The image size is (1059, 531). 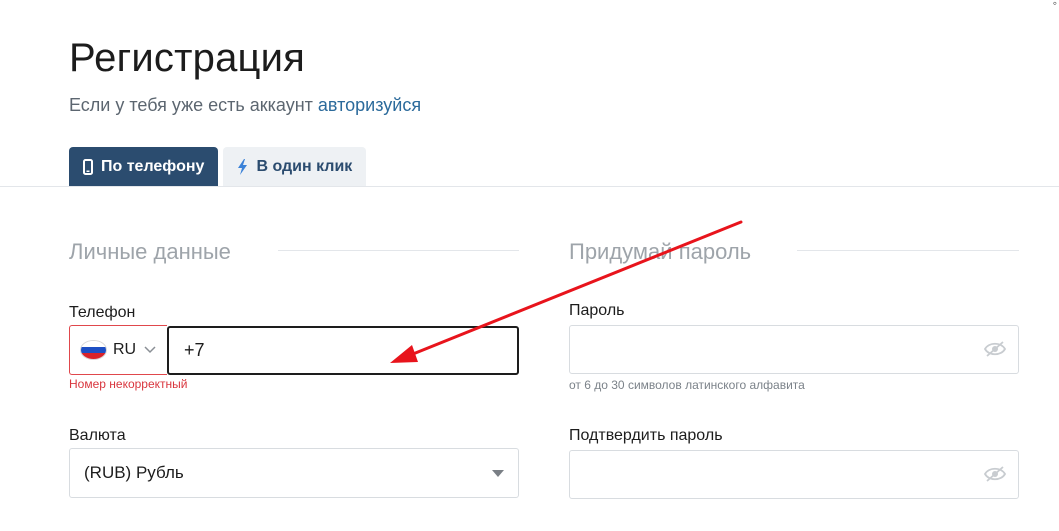 I want to click on login-prompt: Если у тебя уже есть аккаунт авторизуйся, so click(x=245, y=105).